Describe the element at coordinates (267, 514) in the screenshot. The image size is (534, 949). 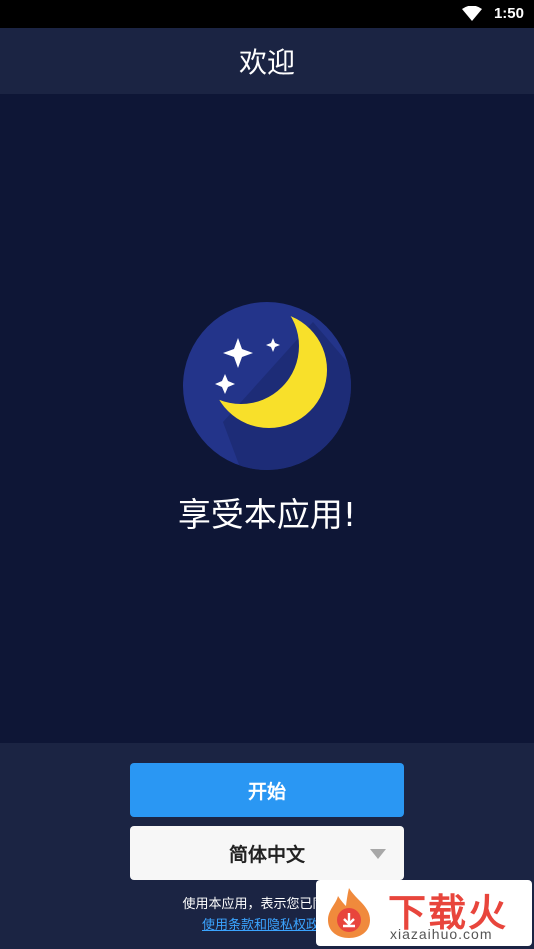
I see `tagline: 享受本应用!` at that location.